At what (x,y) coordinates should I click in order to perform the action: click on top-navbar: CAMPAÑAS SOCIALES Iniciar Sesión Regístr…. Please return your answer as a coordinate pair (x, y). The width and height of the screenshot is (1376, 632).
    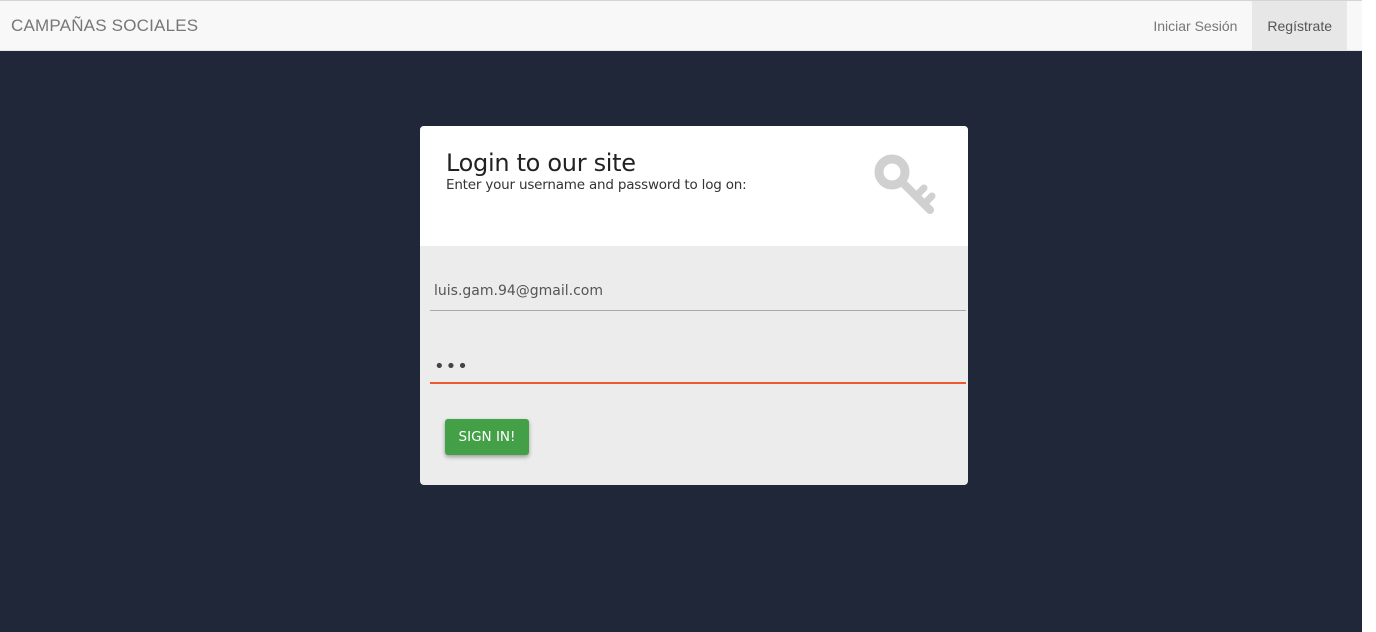
    Looking at the image, I should click on (681, 25).